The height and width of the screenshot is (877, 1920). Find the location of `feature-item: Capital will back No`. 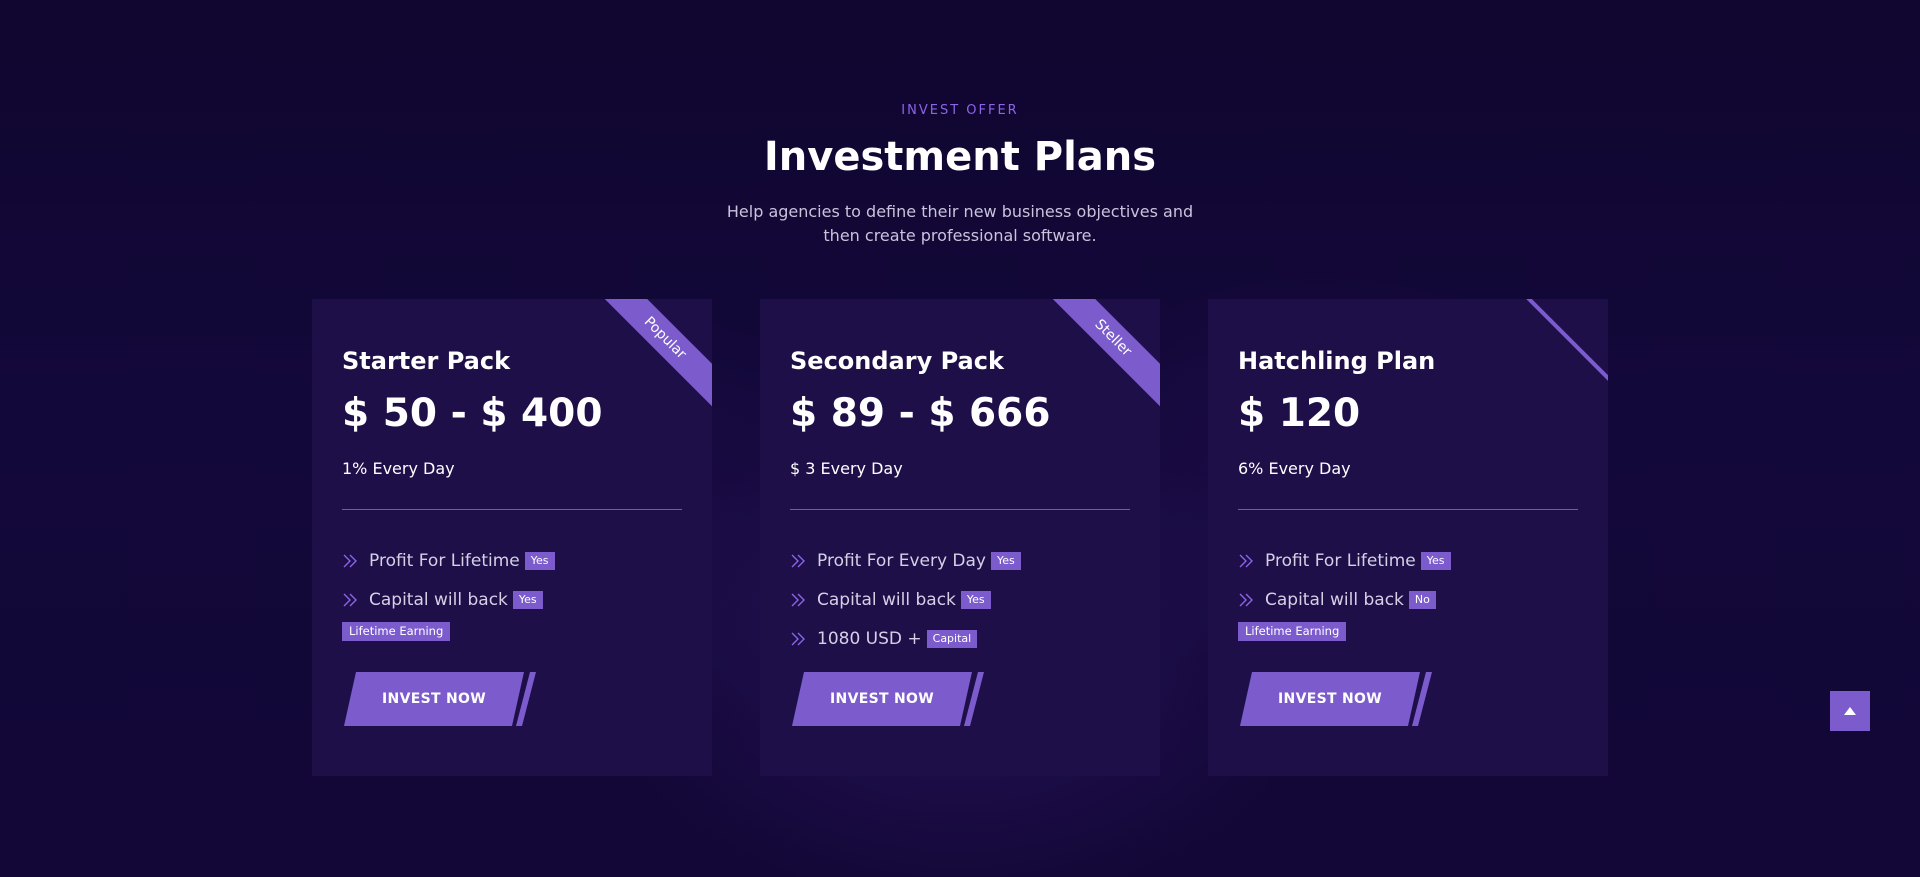

feature-item: Capital will back No is located at coordinates (1344, 599).